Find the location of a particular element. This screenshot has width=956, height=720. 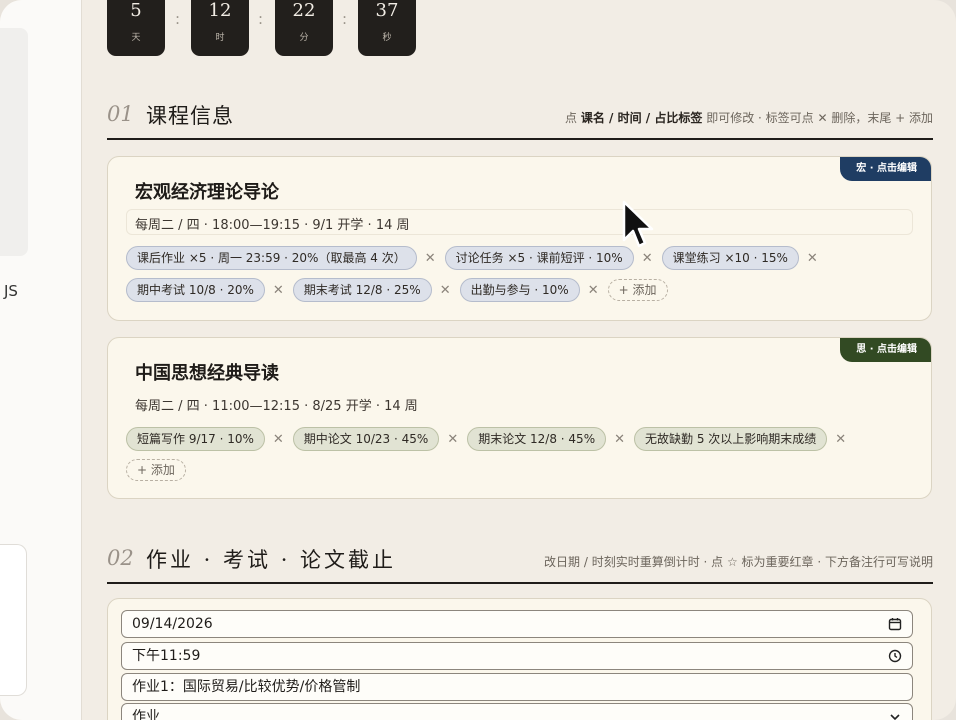

type-value: 作业 is located at coordinates (146, 714).